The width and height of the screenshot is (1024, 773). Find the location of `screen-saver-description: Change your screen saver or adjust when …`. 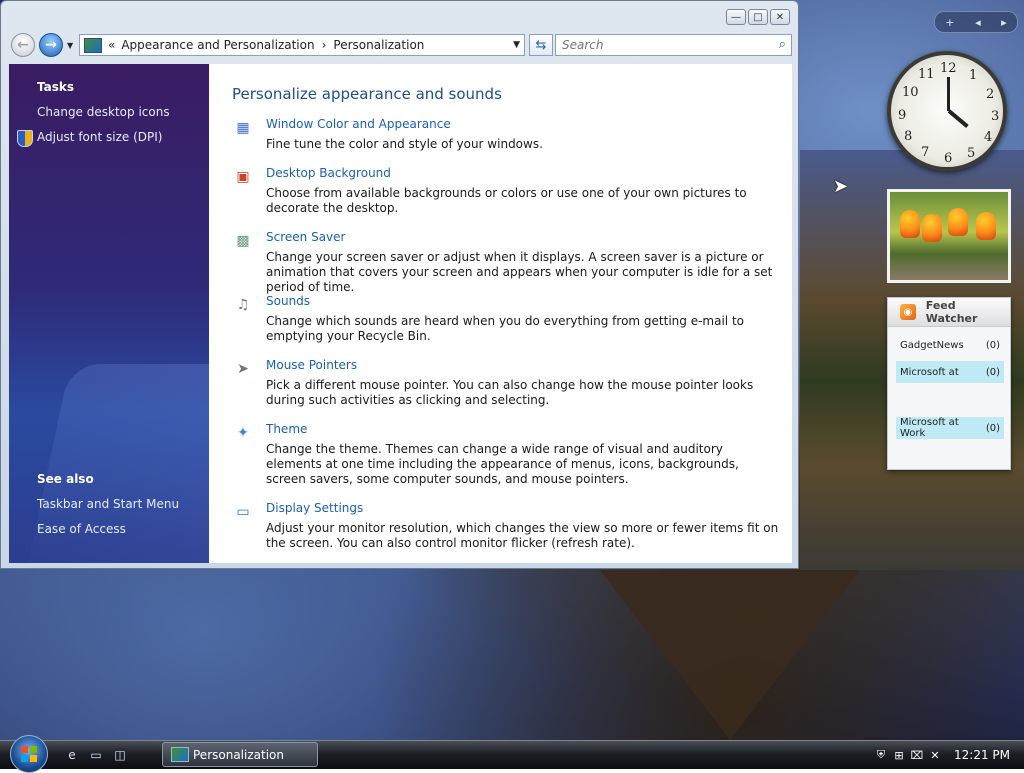

screen-saver-description: Change your screen saver or adjust when … is located at coordinates (519, 272).